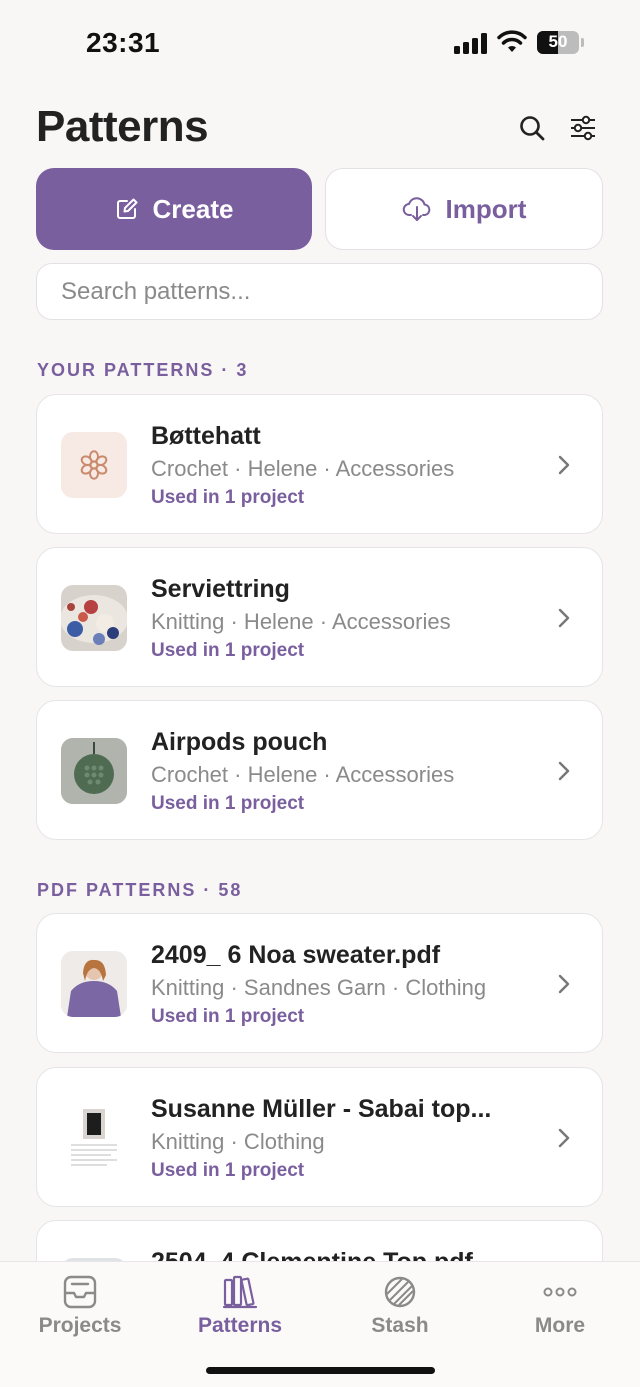  I want to click on home-indicator, so click(320, 1370).